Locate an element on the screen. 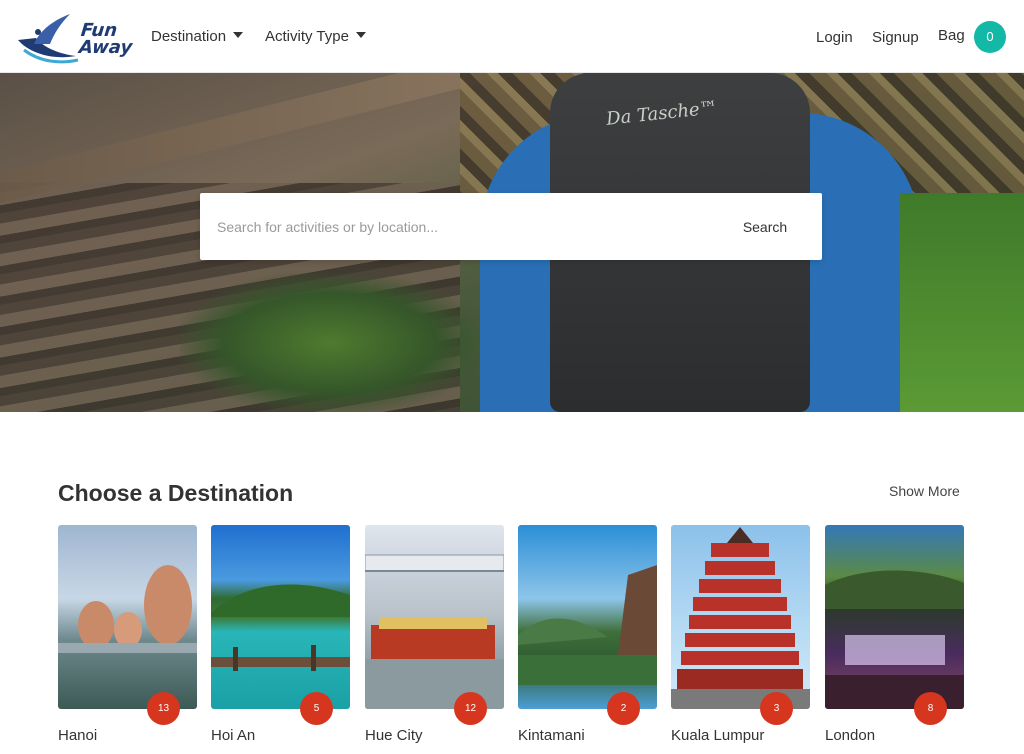  hero-foliage-right is located at coordinates (962, 302).